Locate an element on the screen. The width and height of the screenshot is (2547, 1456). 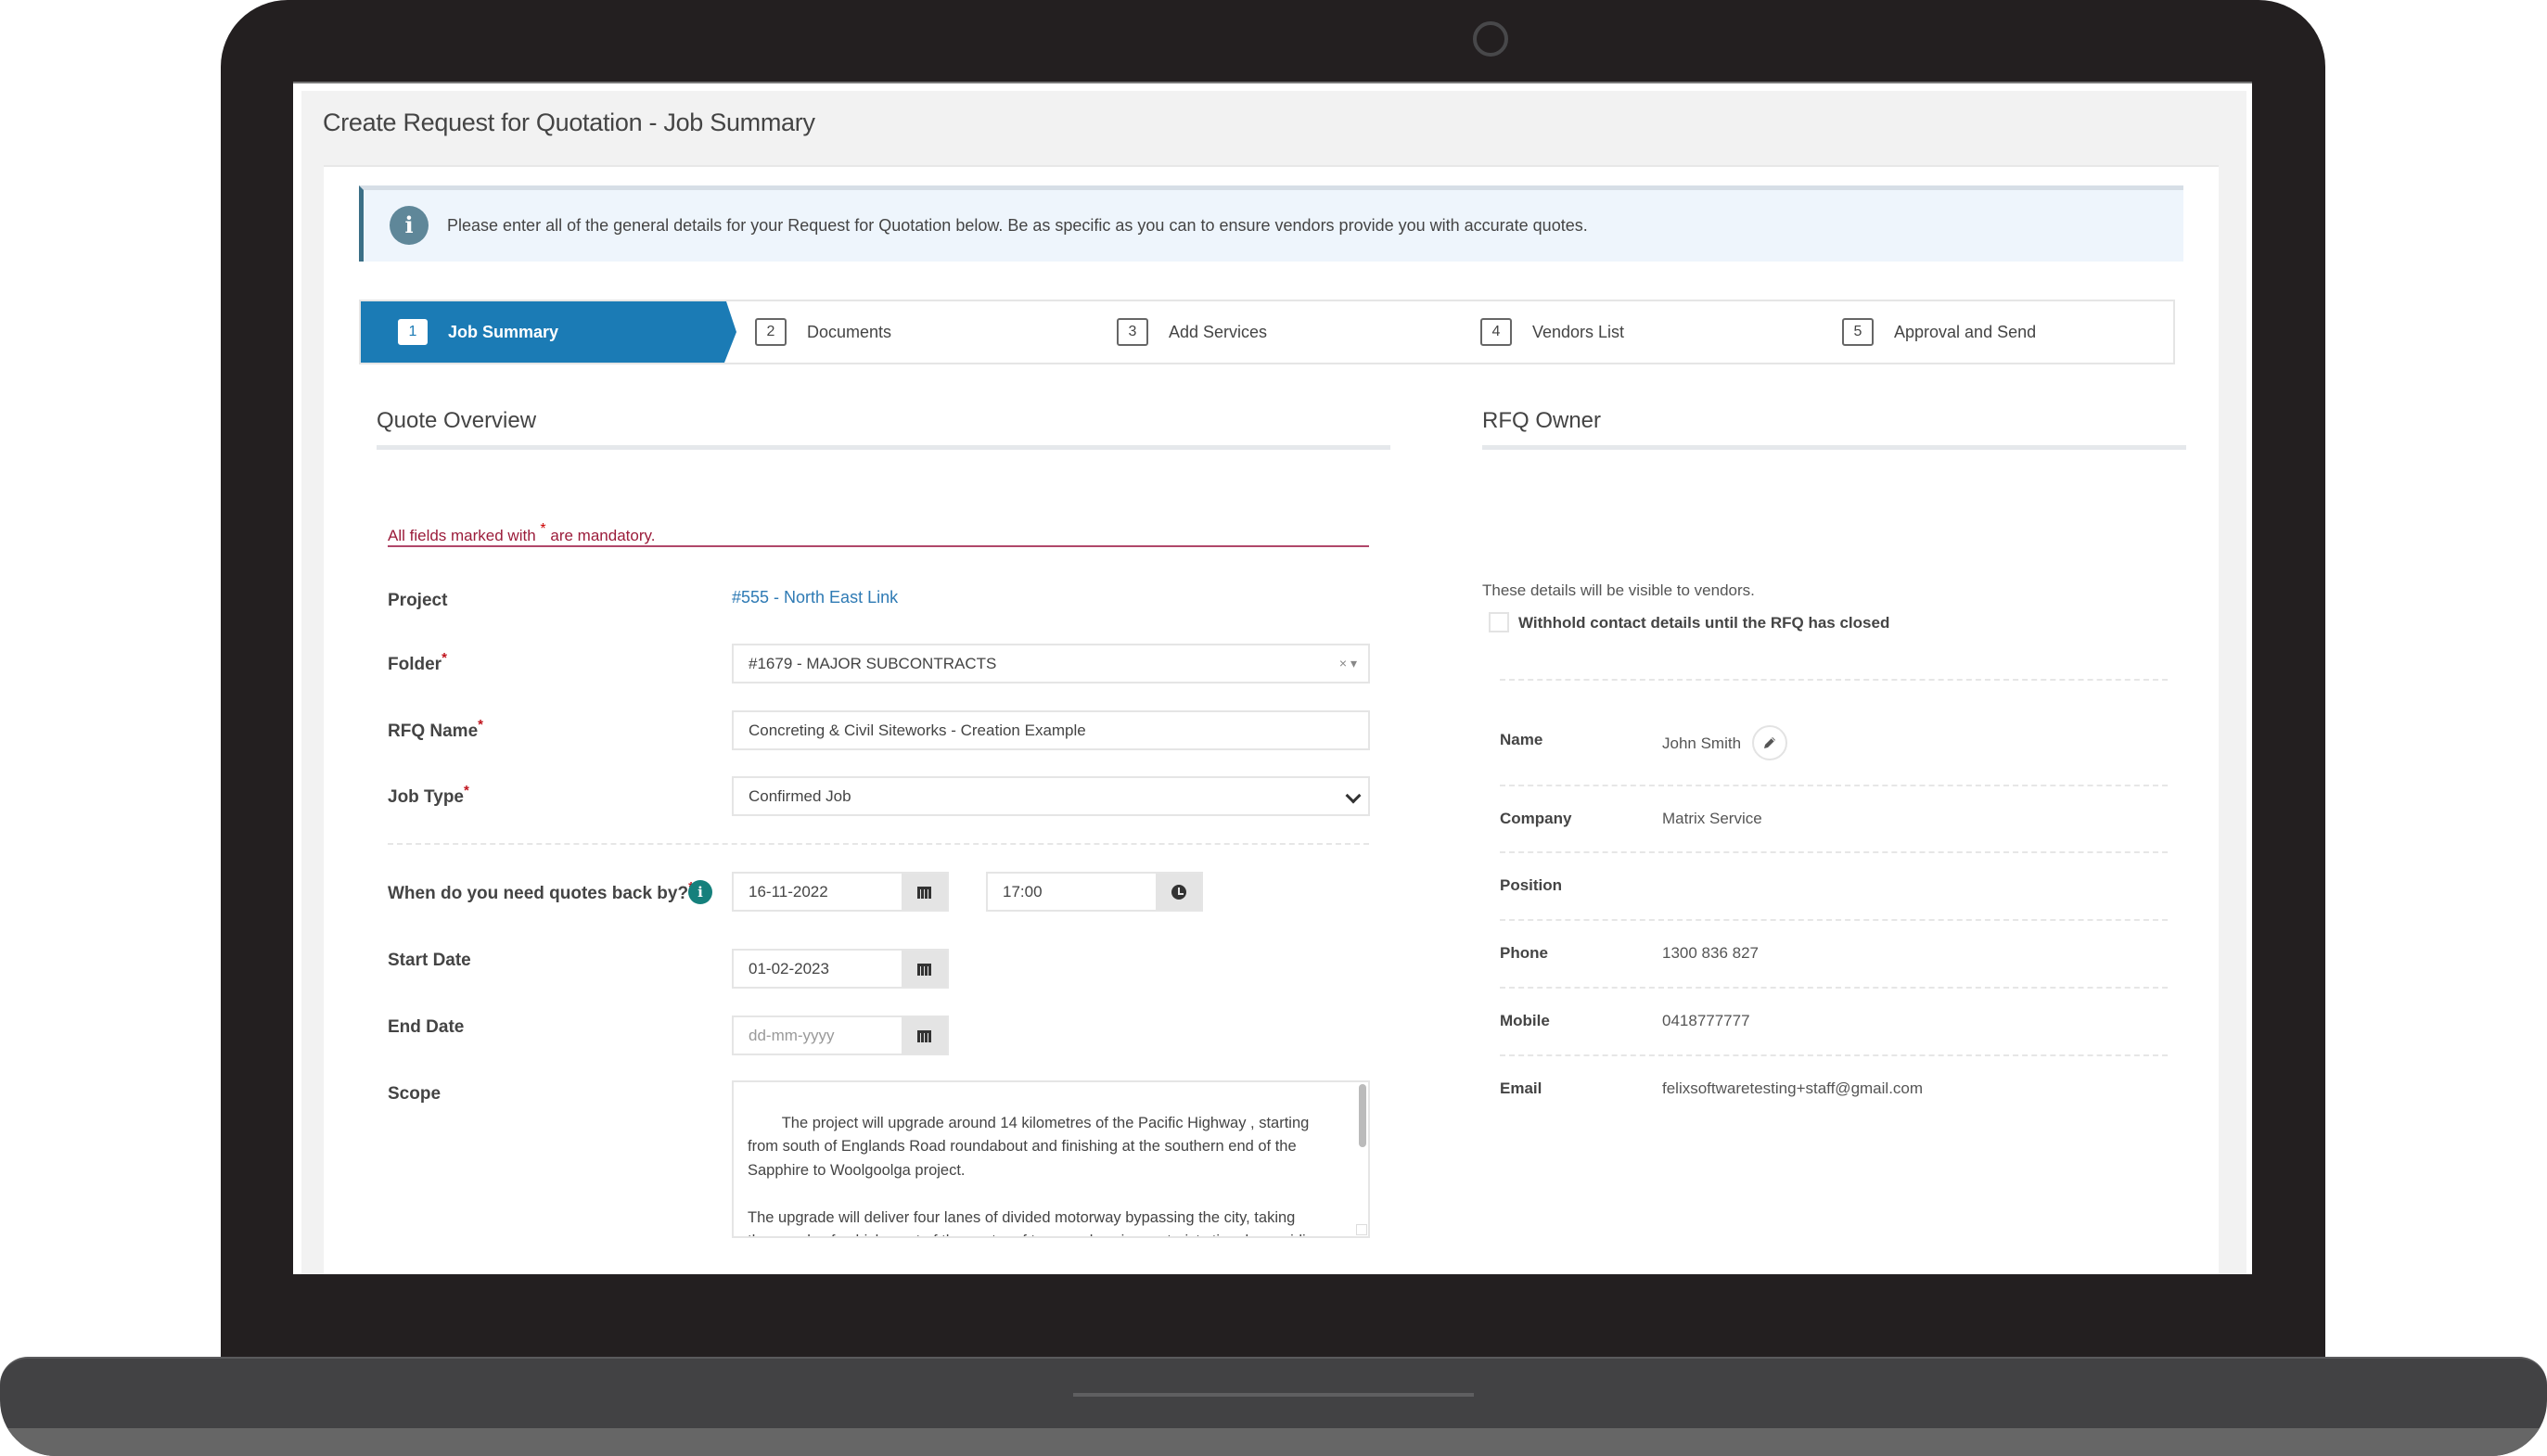
clock-icon is located at coordinates (1178, 892).